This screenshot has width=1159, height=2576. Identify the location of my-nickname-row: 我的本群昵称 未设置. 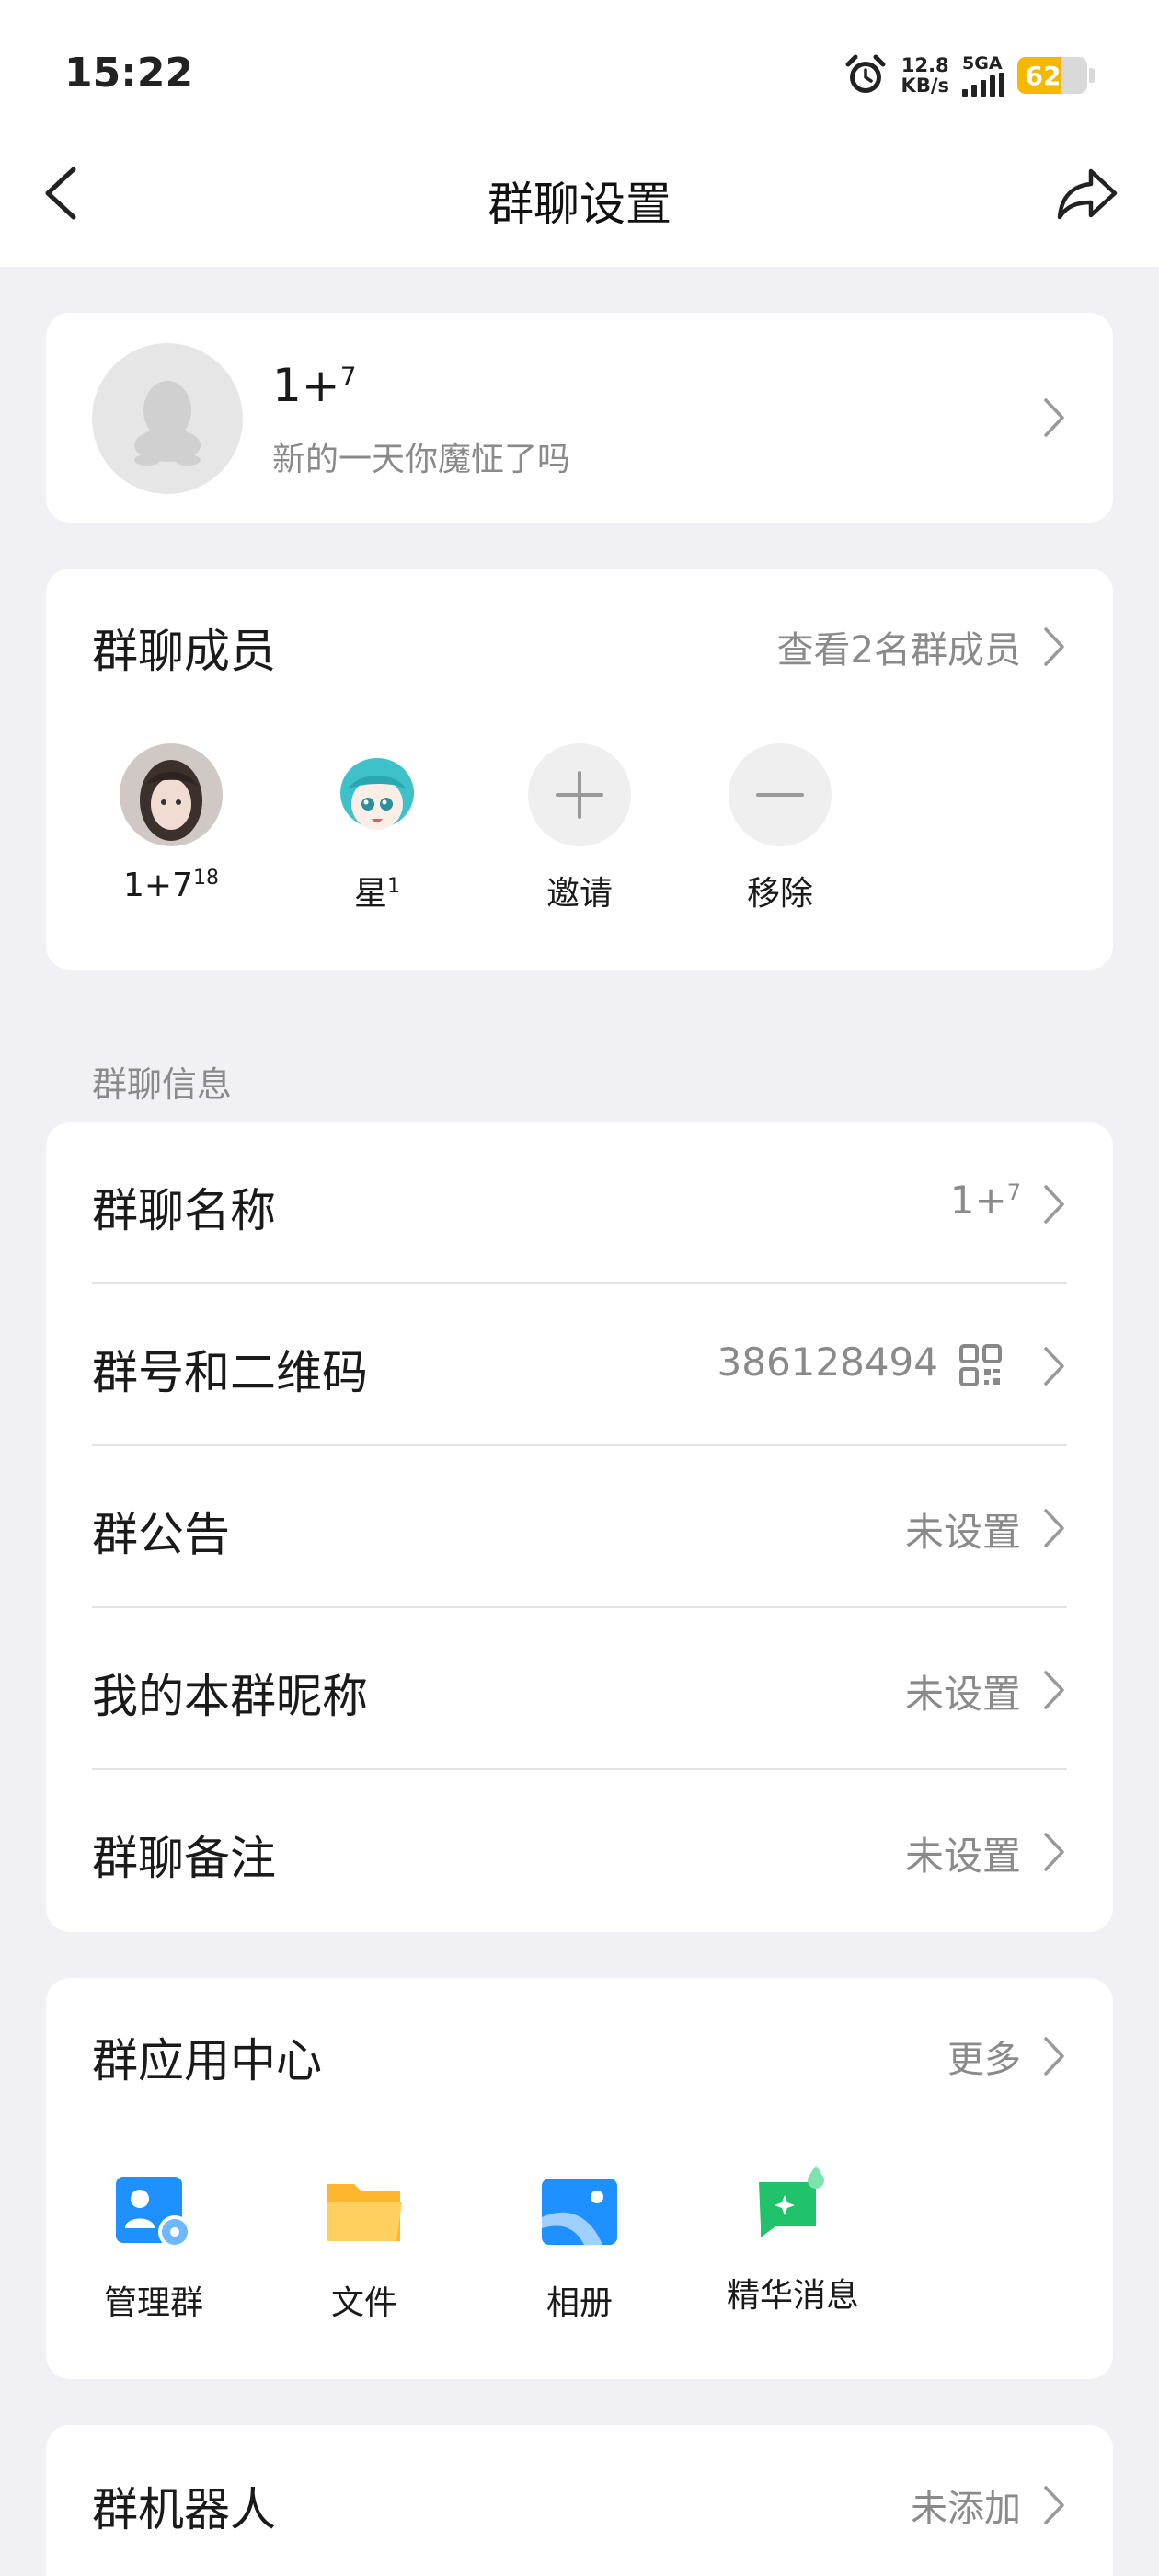
(579, 1689).